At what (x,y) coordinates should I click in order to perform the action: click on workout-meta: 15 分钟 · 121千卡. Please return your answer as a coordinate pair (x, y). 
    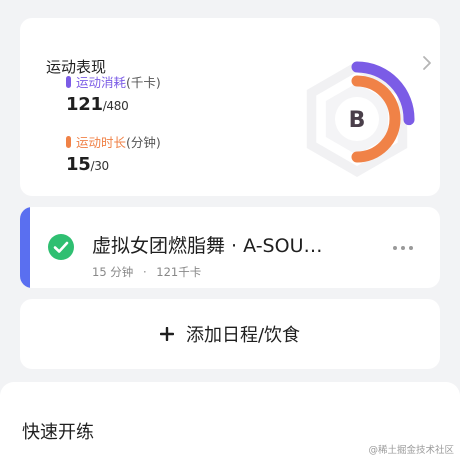
    Looking at the image, I should click on (146, 272).